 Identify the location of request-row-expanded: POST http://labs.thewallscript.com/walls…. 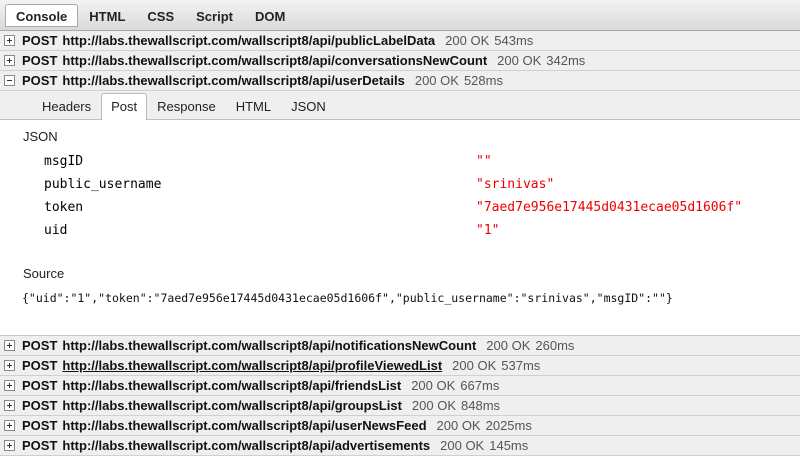
(400, 81).